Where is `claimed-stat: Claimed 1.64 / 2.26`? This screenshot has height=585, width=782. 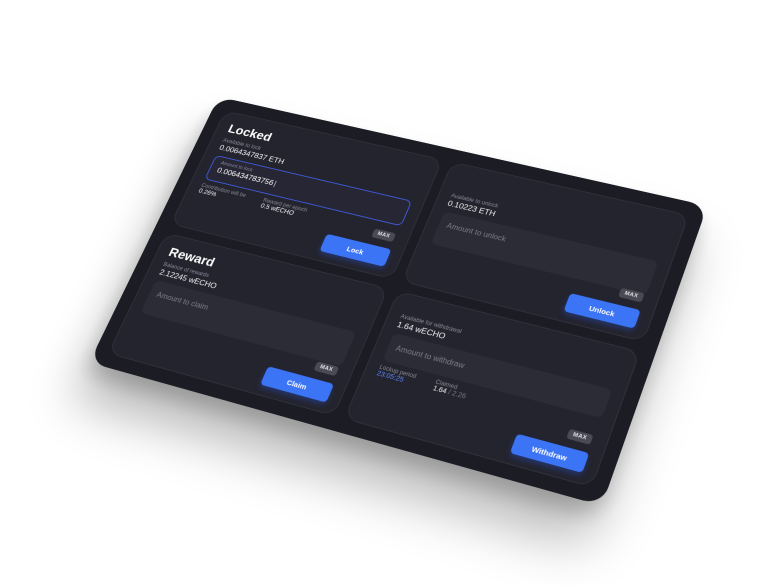 claimed-stat: Claimed 1.64 / 2.26 is located at coordinates (449, 392).